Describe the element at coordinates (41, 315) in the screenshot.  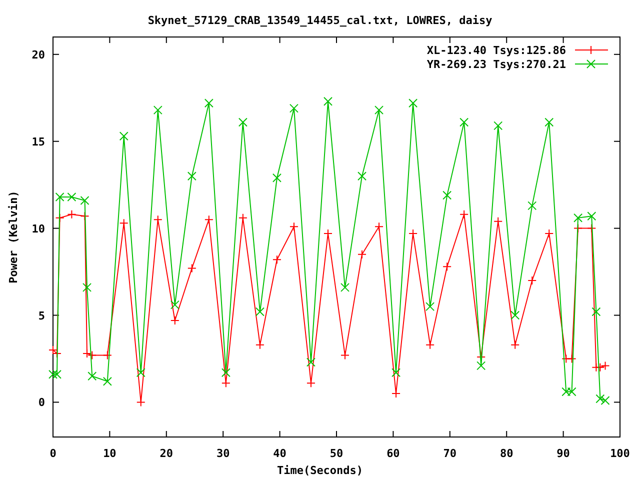
I see `tick-label: 5` at that location.